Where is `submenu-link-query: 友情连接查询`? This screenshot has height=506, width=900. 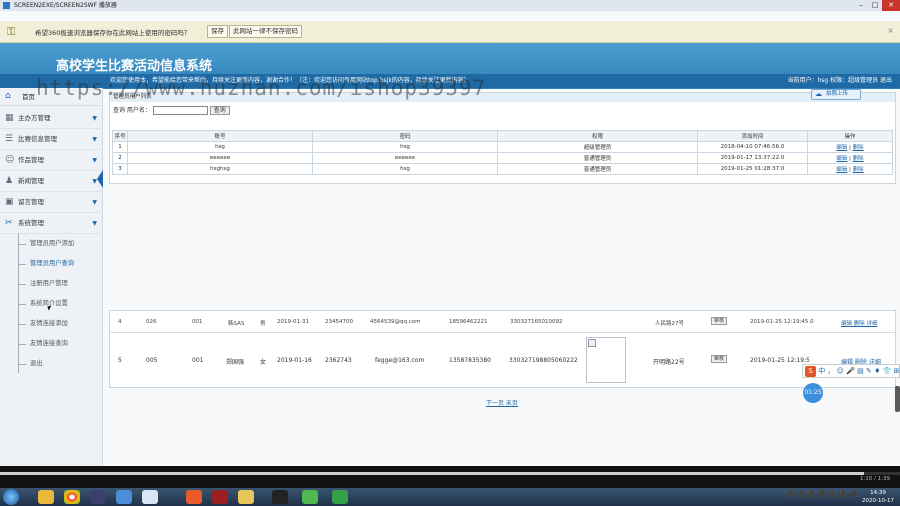
submenu-link-query: 友情连接查询 is located at coordinates (60, 344).